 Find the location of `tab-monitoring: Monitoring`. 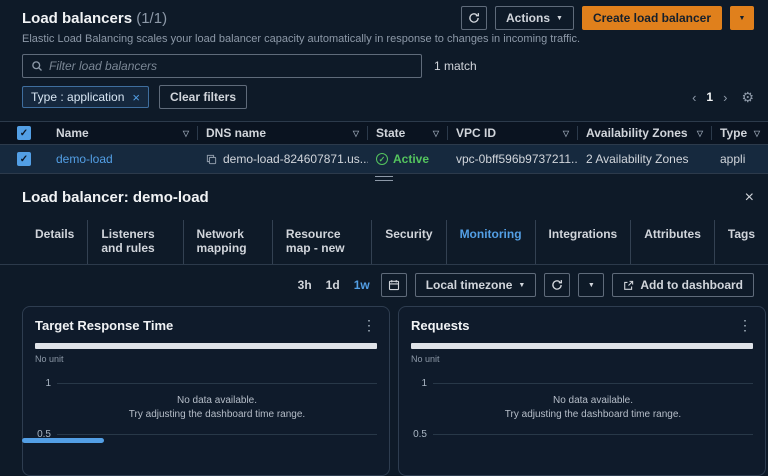

tab-monitoring: Monitoring is located at coordinates (490, 242).